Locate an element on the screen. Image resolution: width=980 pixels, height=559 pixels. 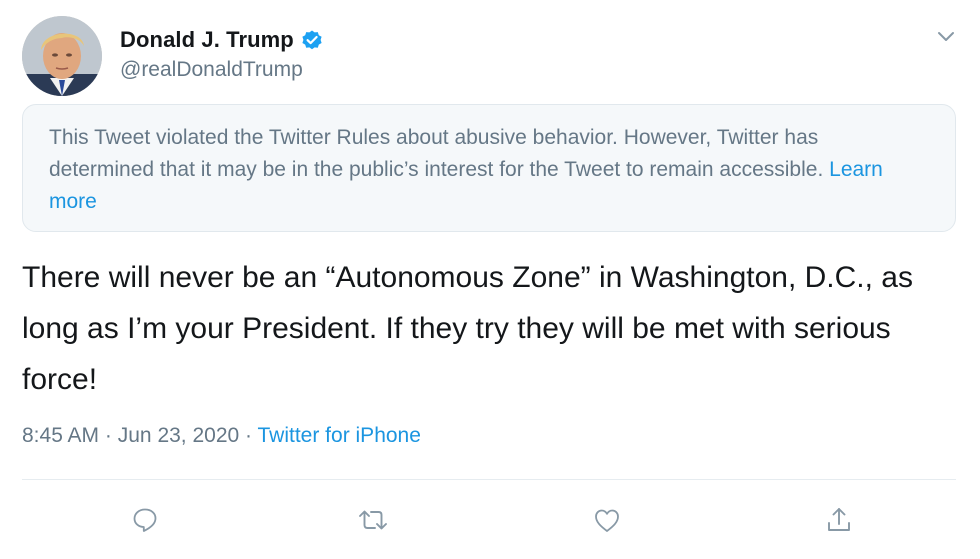
share-button is located at coordinates (839, 520).